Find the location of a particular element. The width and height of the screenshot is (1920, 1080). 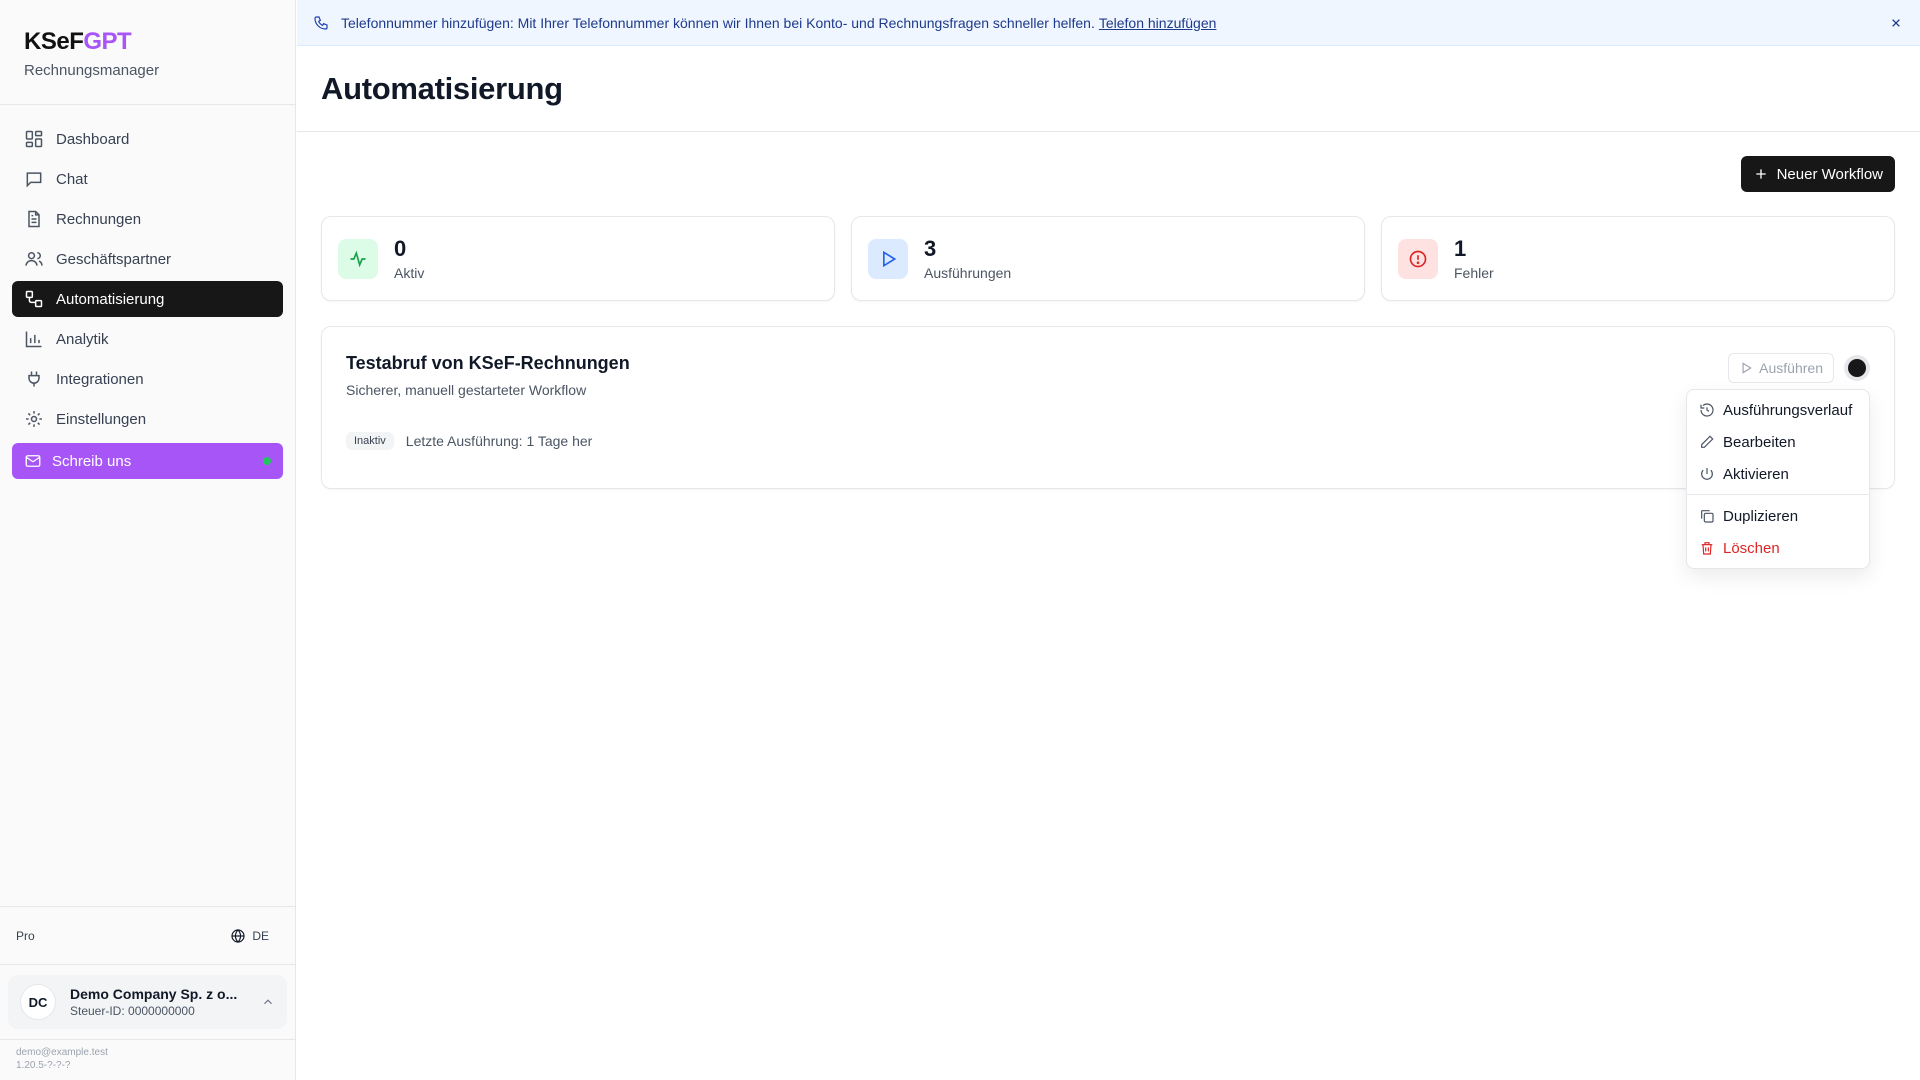

workflow-description: Sicherer, manuell gestarteter Workflow is located at coordinates (466, 390).